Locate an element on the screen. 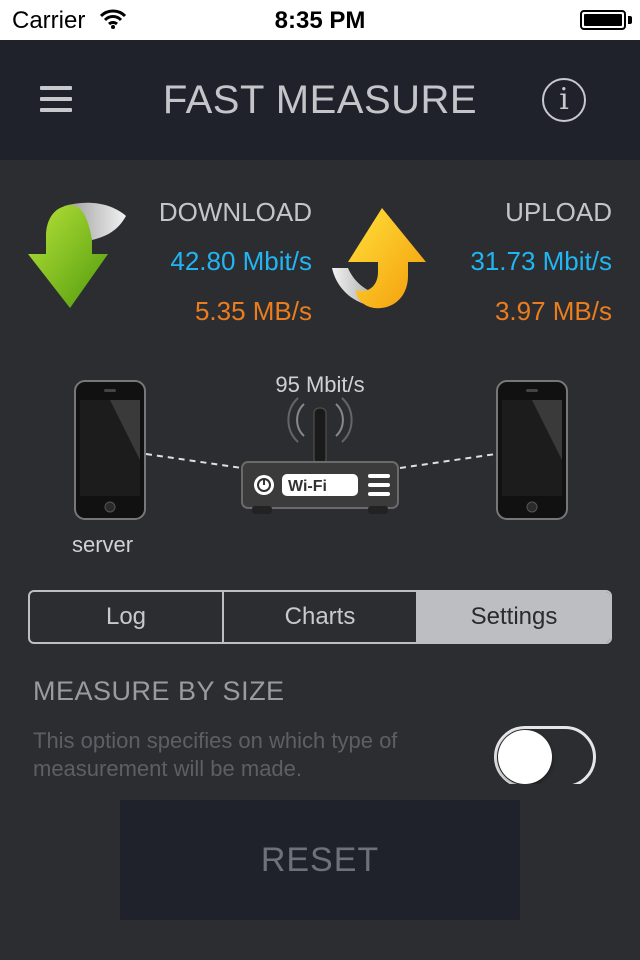 Image resolution: width=640 pixels, height=960 pixels. setting-title: MEASURE BY SIZE is located at coordinates (159, 691).